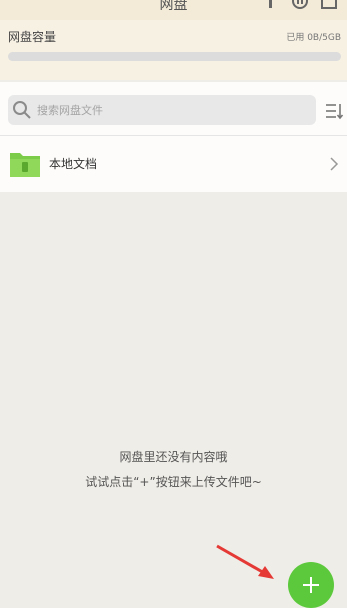  I want to click on folder-name: 本地文档, so click(73, 164).